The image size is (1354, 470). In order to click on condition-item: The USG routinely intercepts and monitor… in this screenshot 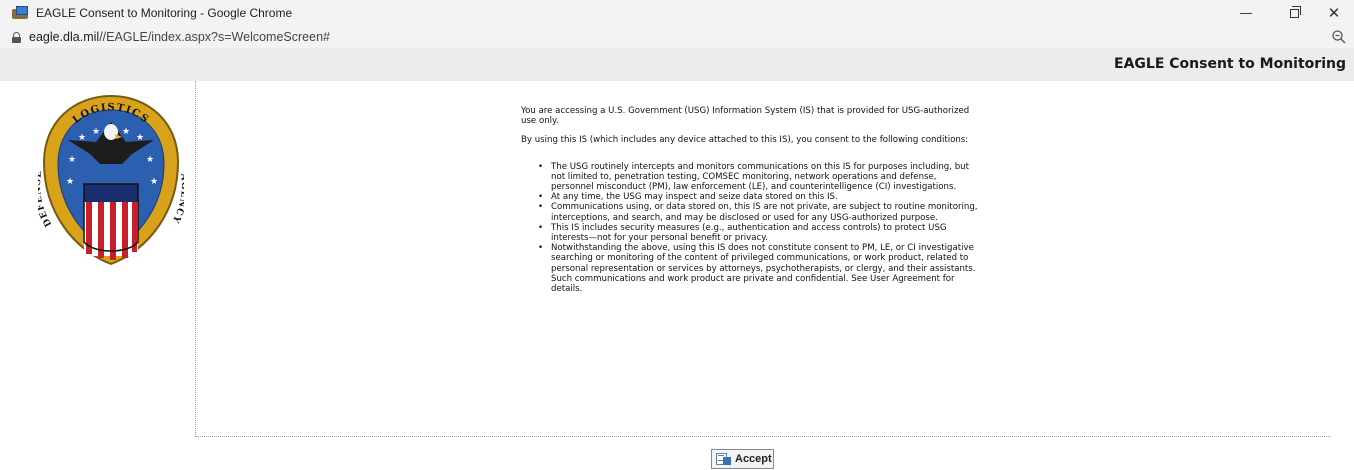, I will do `click(759, 177)`.